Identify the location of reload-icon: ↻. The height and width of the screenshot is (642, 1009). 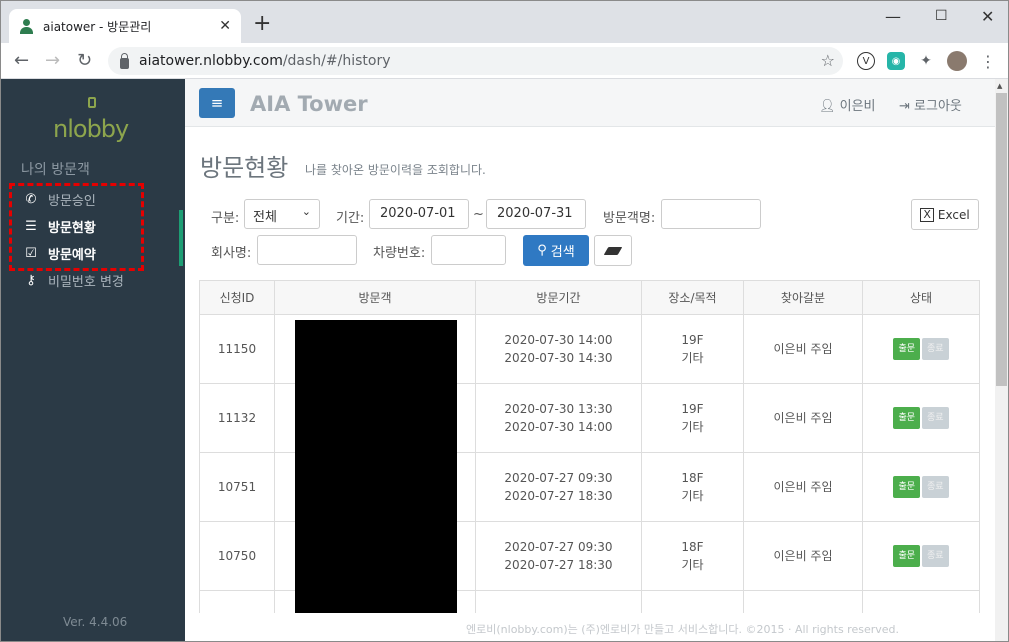
(84, 60).